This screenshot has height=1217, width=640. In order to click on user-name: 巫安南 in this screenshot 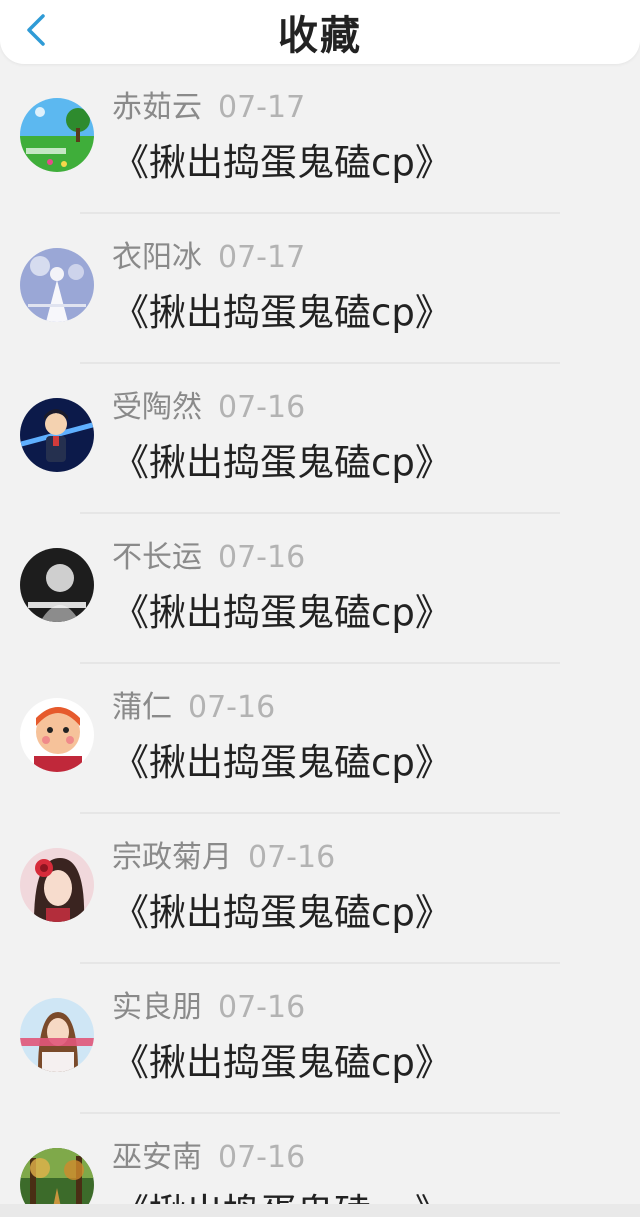, I will do `click(157, 1157)`.